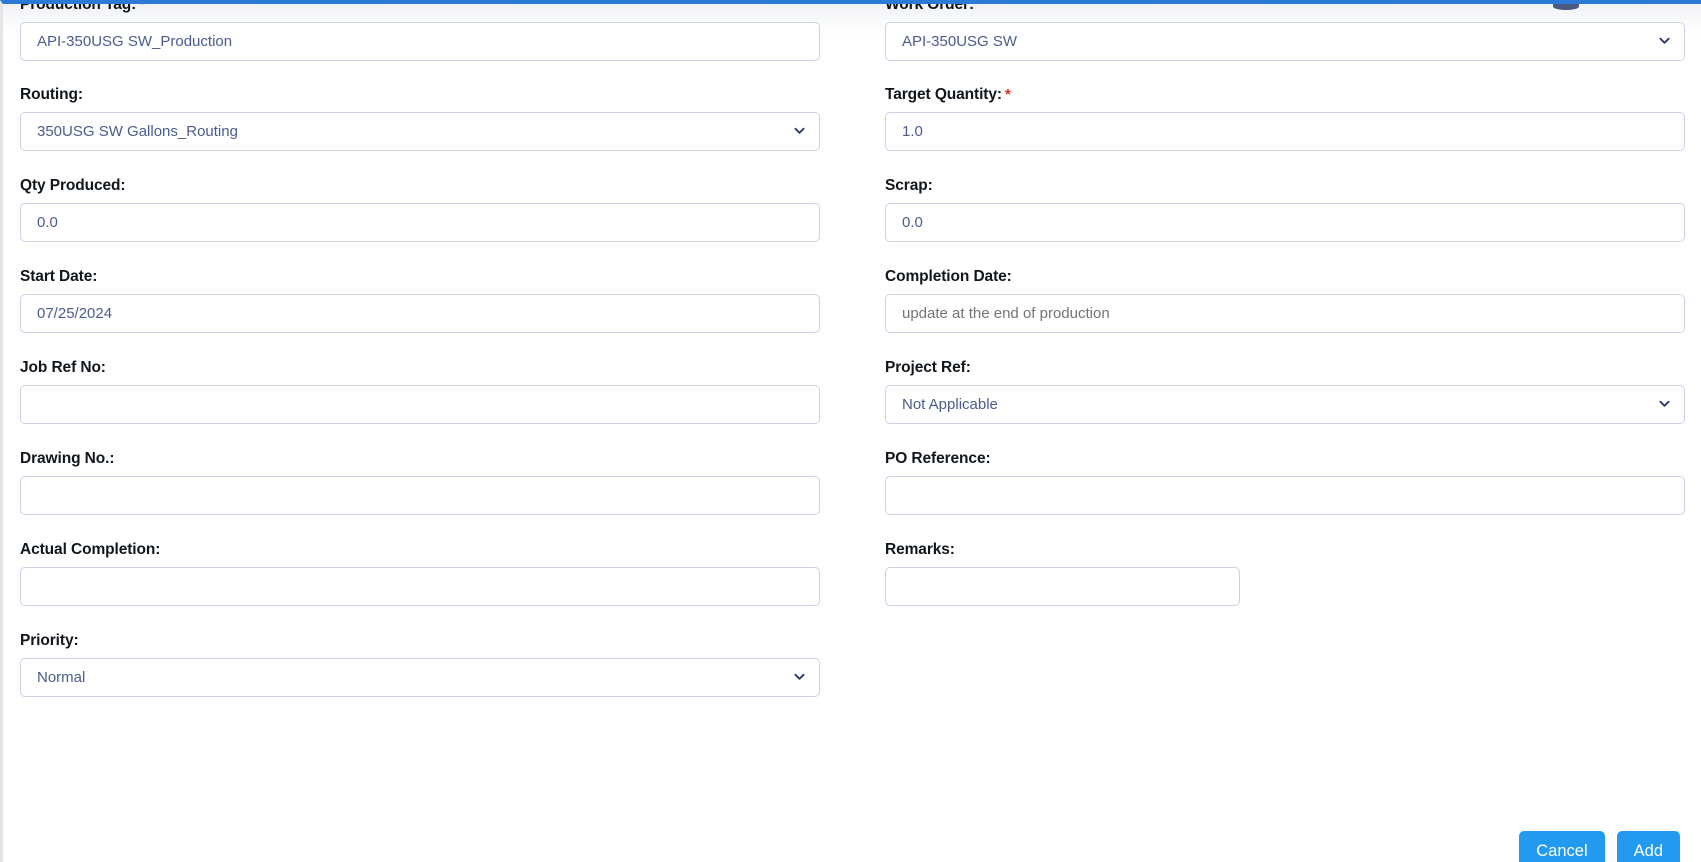 This screenshot has height=862, width=1701. Describe the element at coordinates (59, 276) in the screenshot. I see `label-start-date: Start Date:` at that location.